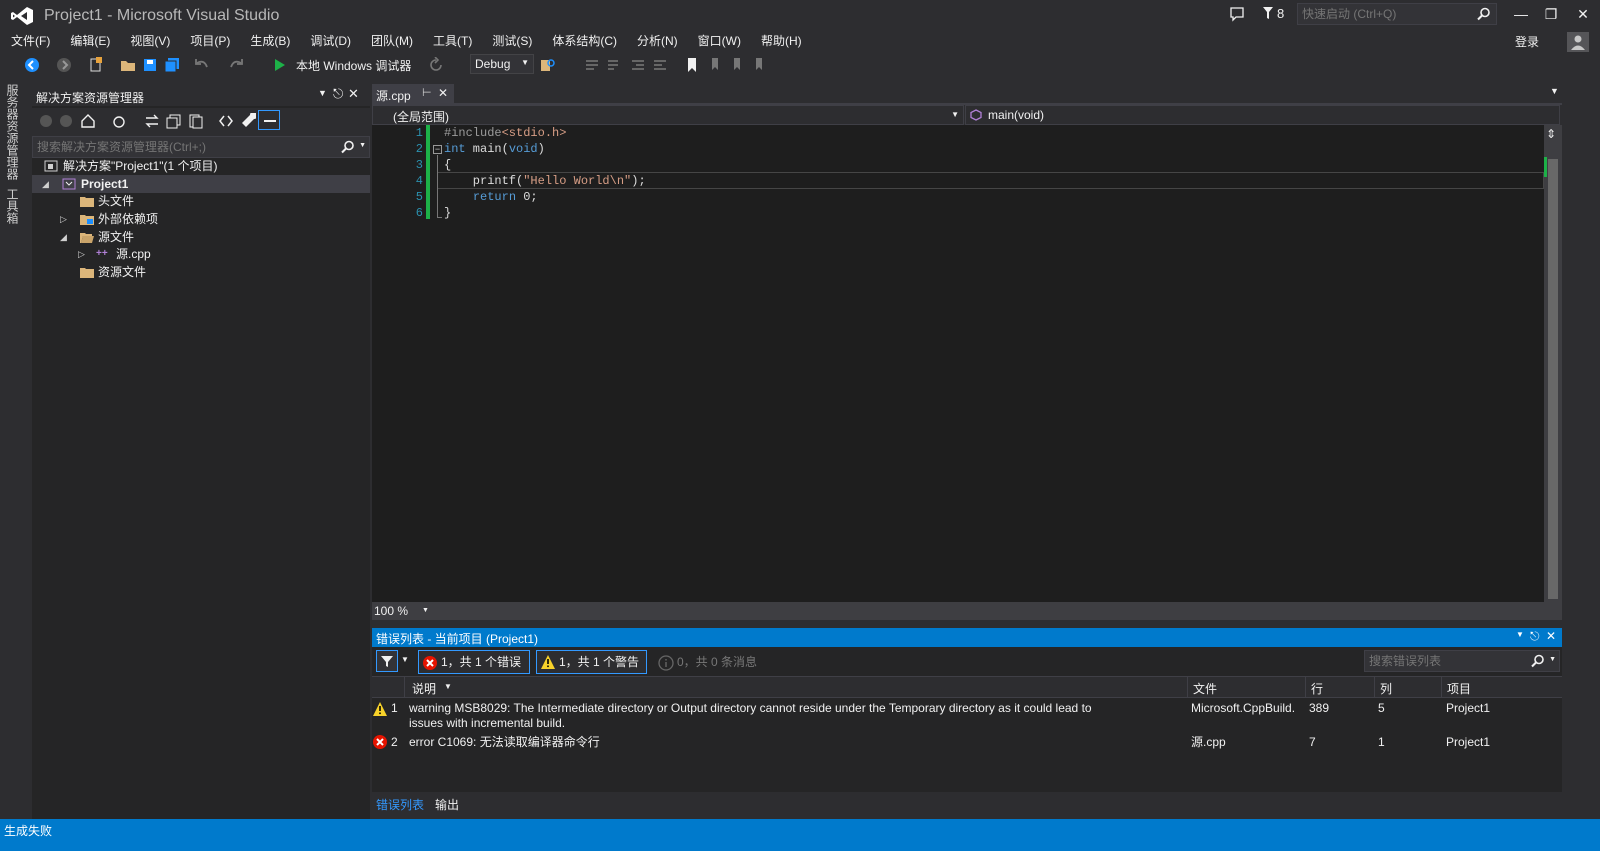  I want to click on show-all-files-icon, so click(196, 121).